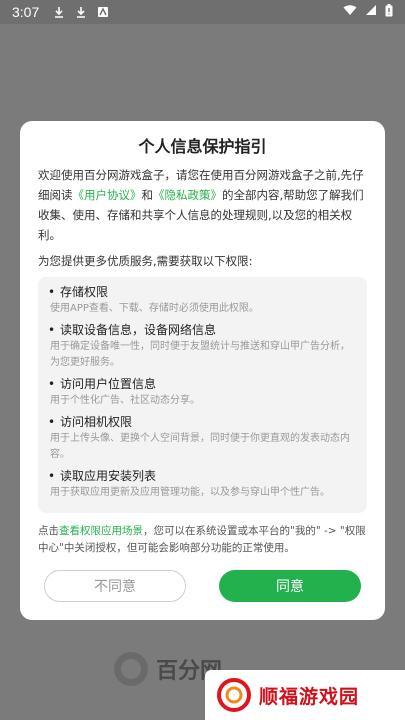 The width and height of the screenshot is (405, 720). What do you see at coordinates (200, 446) in the screenshot?
I see `permission-desc: 用于上传头像、更换个人空间背景，同时便于你更直观的发表动态内容。` at bounding box center [200, 446].